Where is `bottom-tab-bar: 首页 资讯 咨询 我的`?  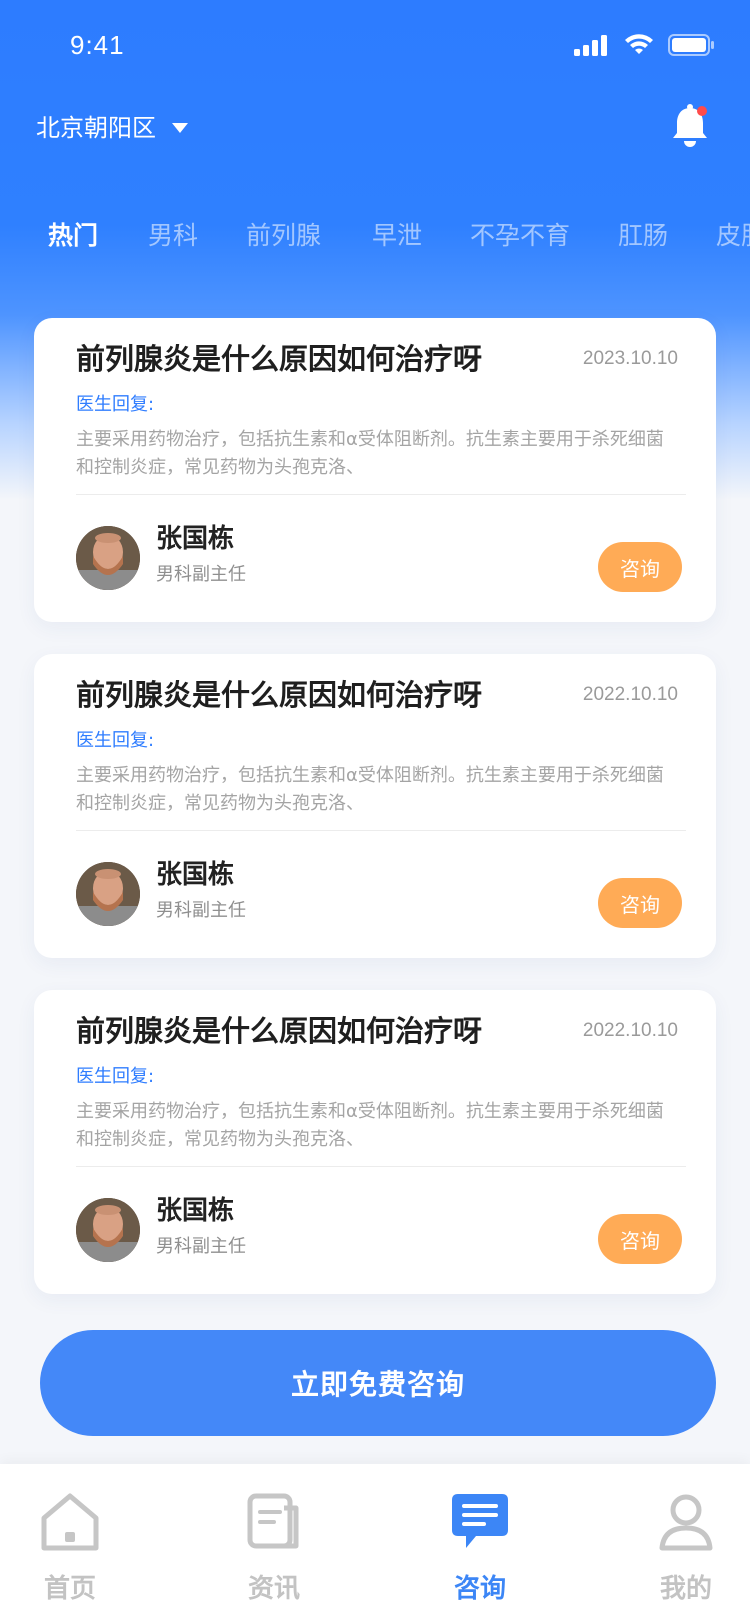
bottom-tab-bar: 首页 资讯 咨询 我的 is located at coordinates (375, 1544).